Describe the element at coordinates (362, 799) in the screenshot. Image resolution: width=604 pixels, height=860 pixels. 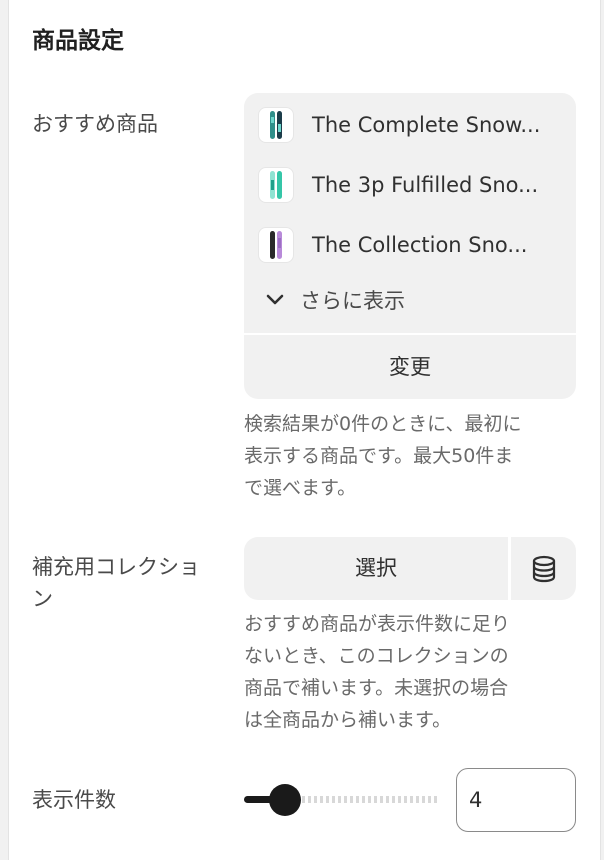
I see `slider-track` at that location.